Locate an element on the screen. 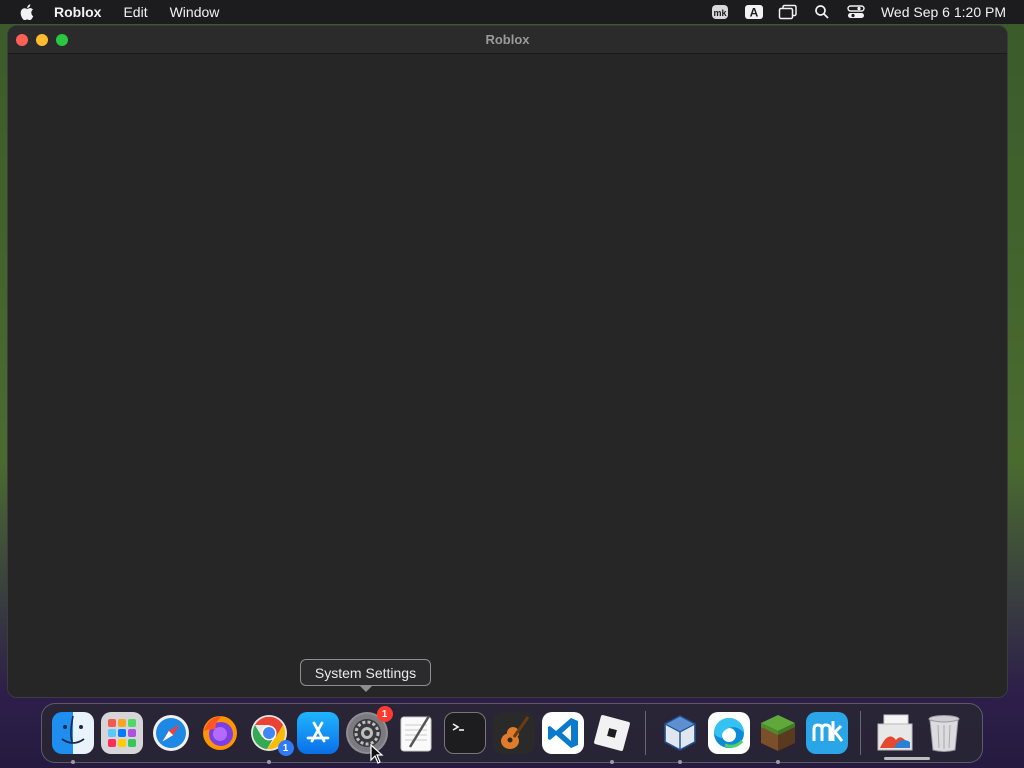 This screenshot has width=1024, height=768. window-zoom-button is located at coordinates (62, 40).